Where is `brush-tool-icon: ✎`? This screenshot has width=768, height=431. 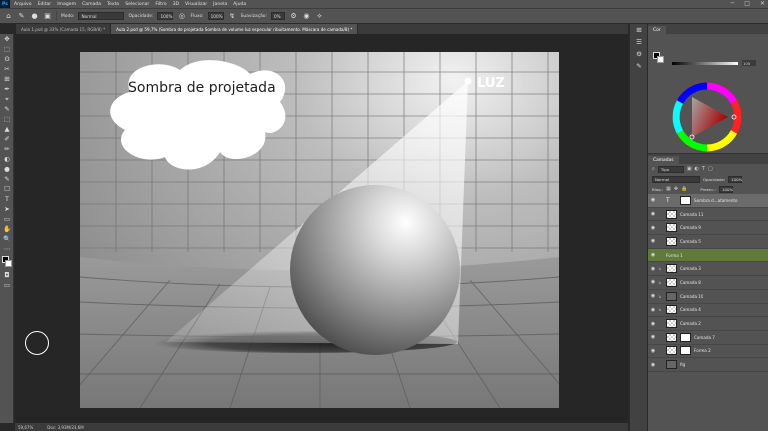
brush-tool-icon: ✎ is located at coordinates (21, 16).